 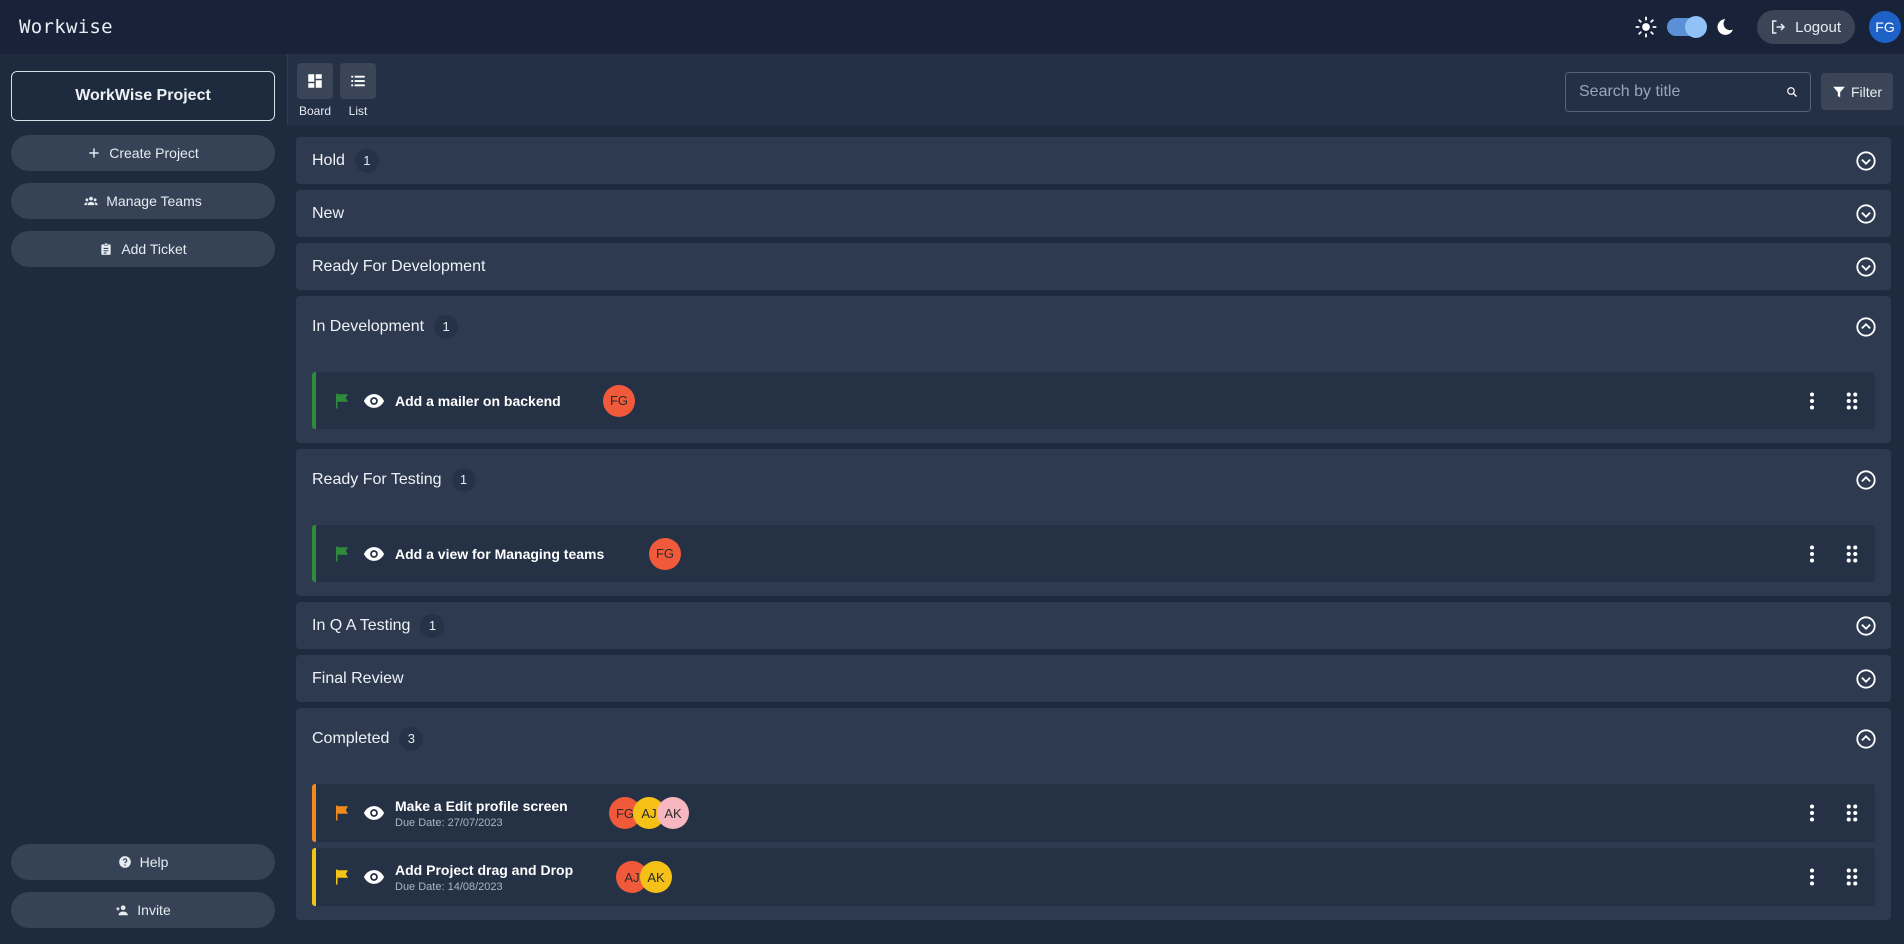 I want to click on group-header-ready-for-development: Ready For Development, so click(x=1093, y=266).